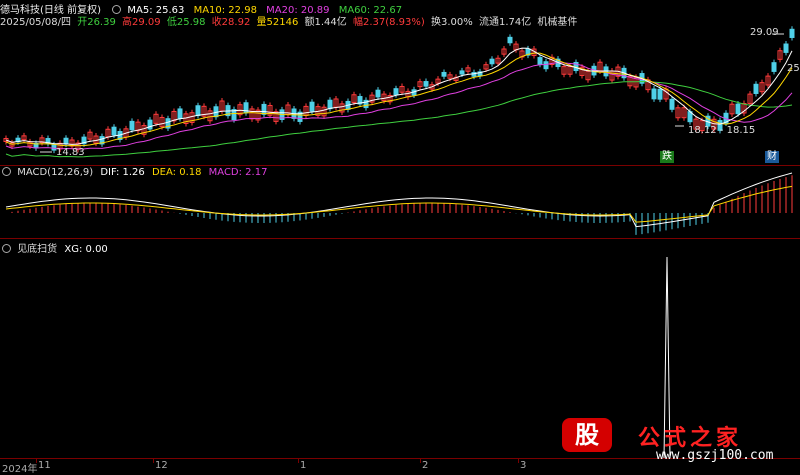 The image size is (800, 475). Describe the element at coordinates (161, 465) in the screenshot. I see `axis-label-dec: 12` at that location.